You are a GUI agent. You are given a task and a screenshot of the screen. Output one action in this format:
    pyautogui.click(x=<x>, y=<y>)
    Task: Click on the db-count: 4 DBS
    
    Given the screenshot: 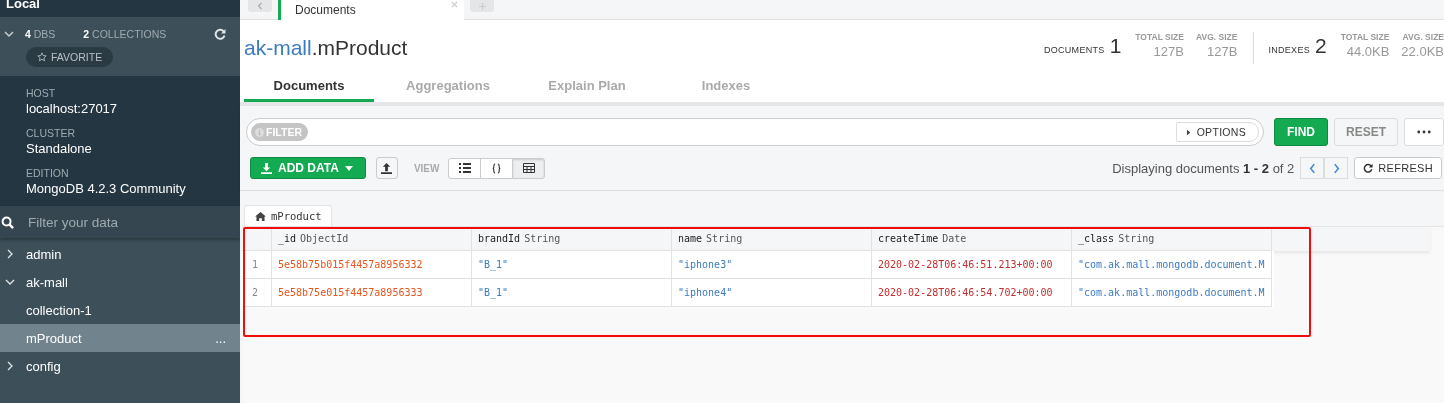 What is the action you would take?
    pyautogui.click(x=40, y=34)
    